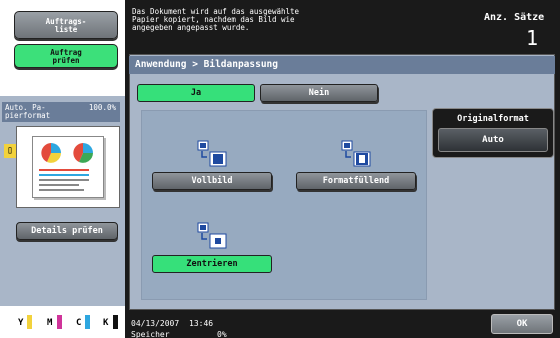 Image resolution: width=560 pixels, height=338 pixels. I want to click on toner-m-level, so click(59, 322).